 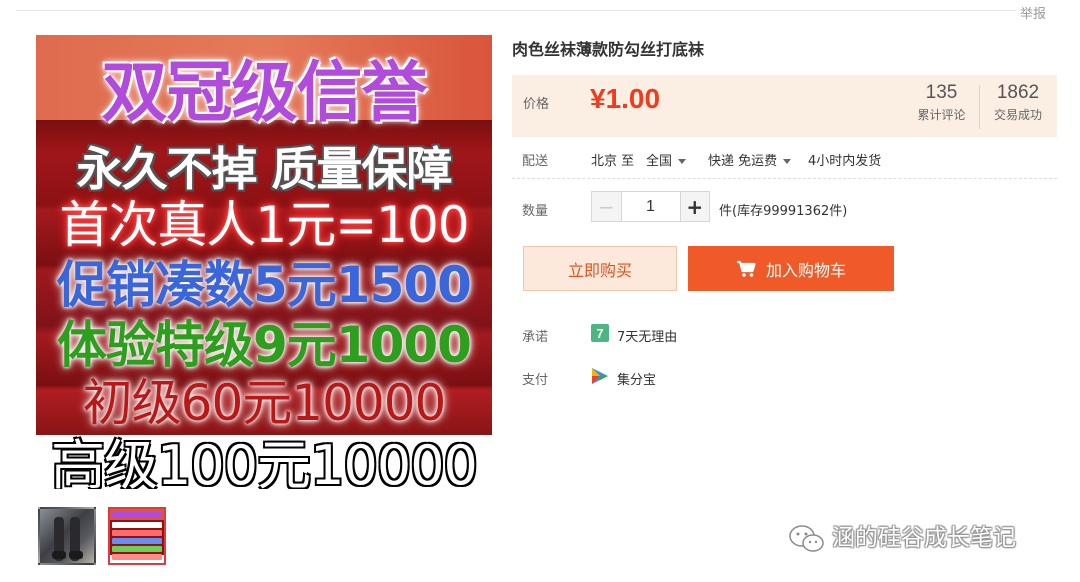 What do you see at coordinates (600, 333) in the screenshot?
I see `seven-day-return-icon: 7` at bounding box center [600, 333].